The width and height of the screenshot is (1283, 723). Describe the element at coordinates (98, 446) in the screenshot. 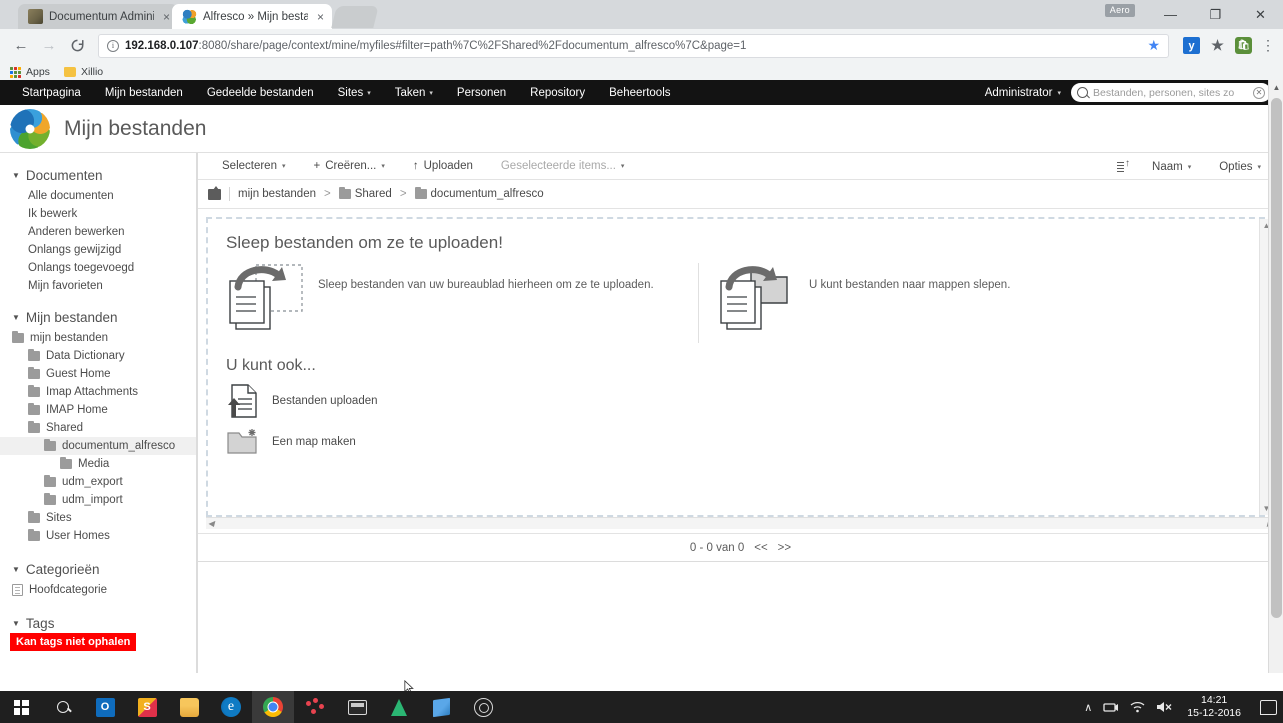

I see `tree-item-documentum-alfresco: documentum_alfresco` at that location.